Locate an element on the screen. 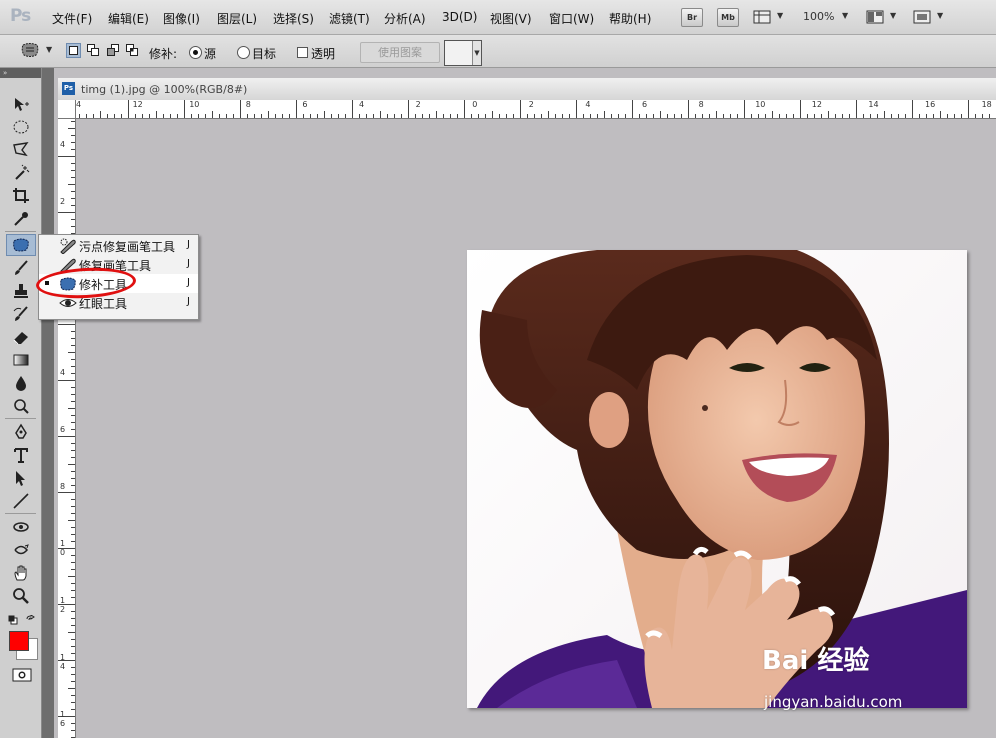 This screenshot has height=738, width=996. quick-mask-button is located at coordinates (22, 675).